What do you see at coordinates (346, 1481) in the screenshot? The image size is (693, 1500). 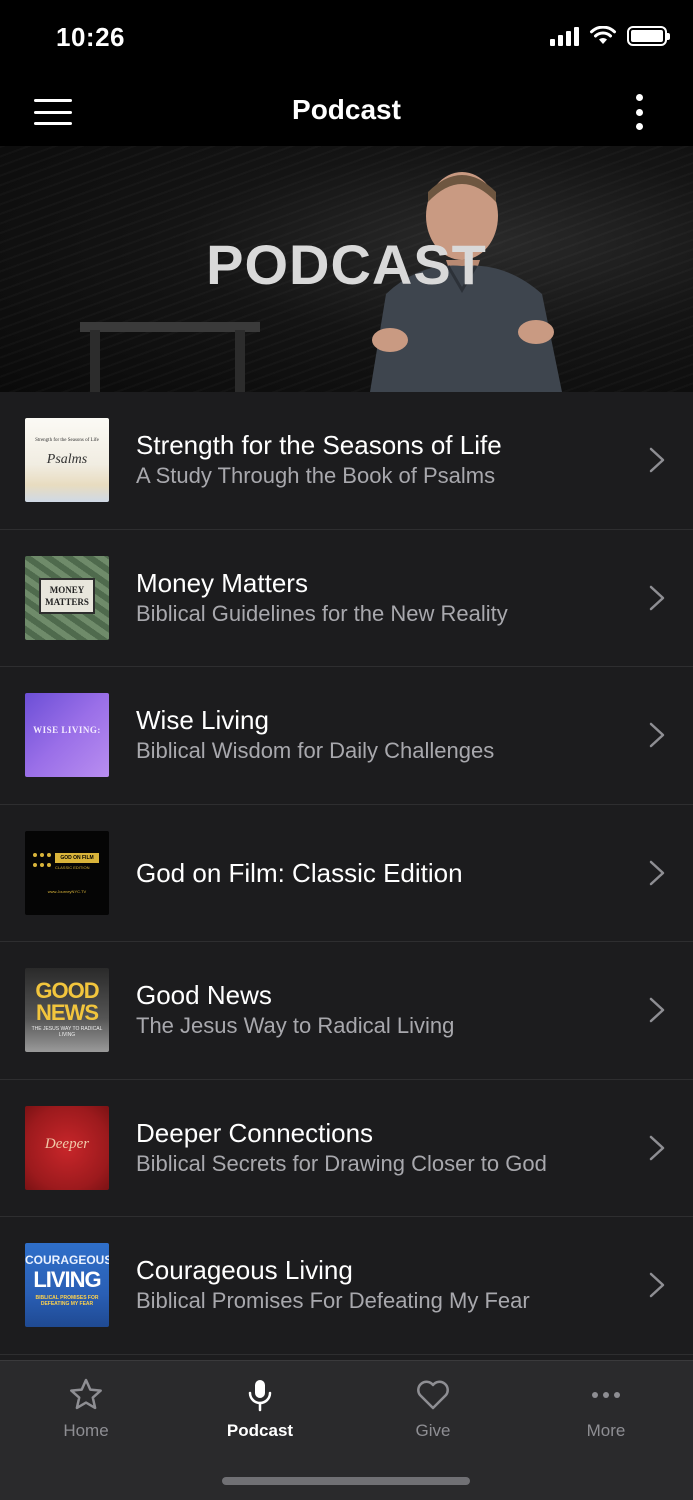 I see `home-indicator` at bounding box center [346, 1481].